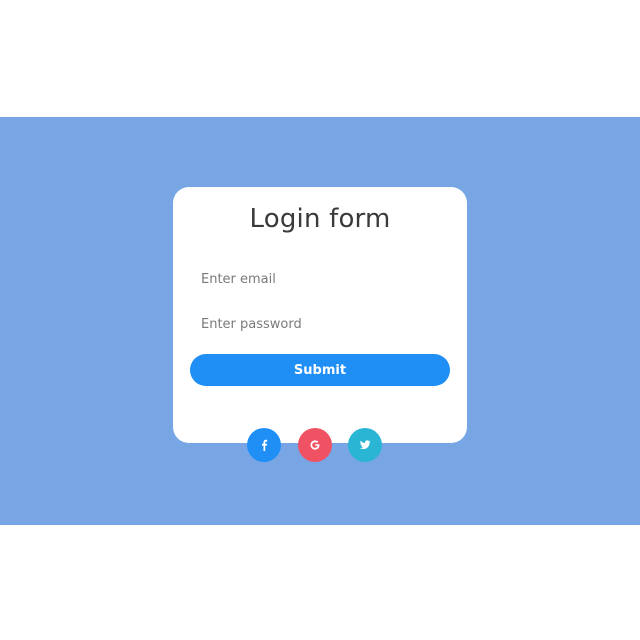 The width and height of the screenshot is (640, 640). I want to click on password-input, so click(320, 324).